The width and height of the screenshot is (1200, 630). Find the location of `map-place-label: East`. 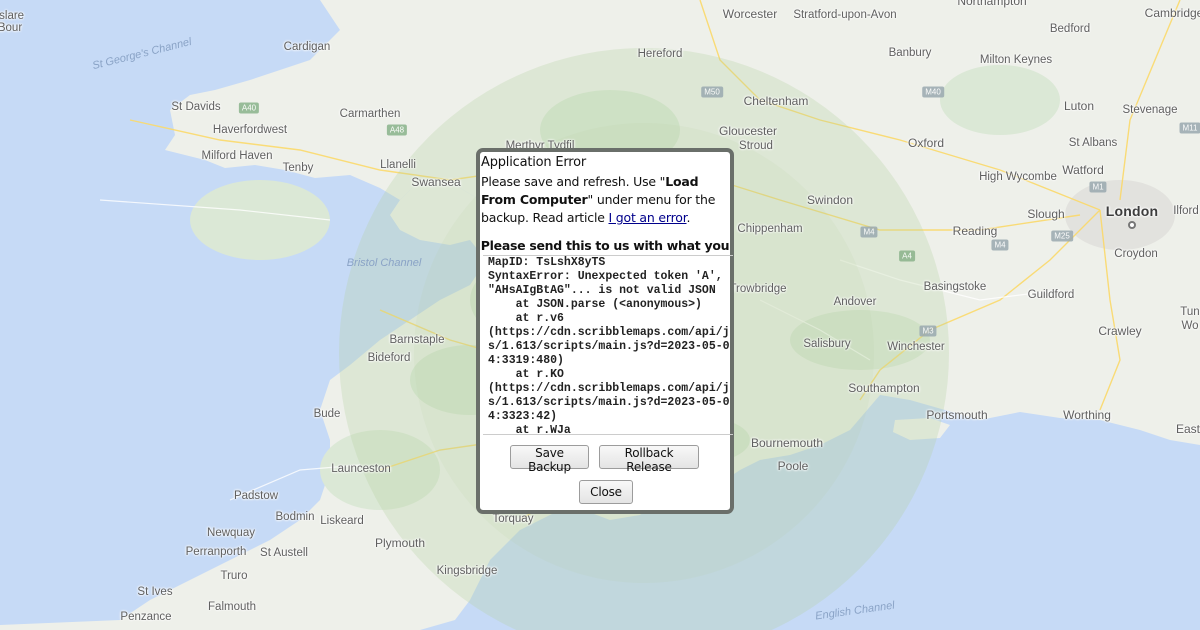

map-place-label: East is located at coordinates (1187, 429).